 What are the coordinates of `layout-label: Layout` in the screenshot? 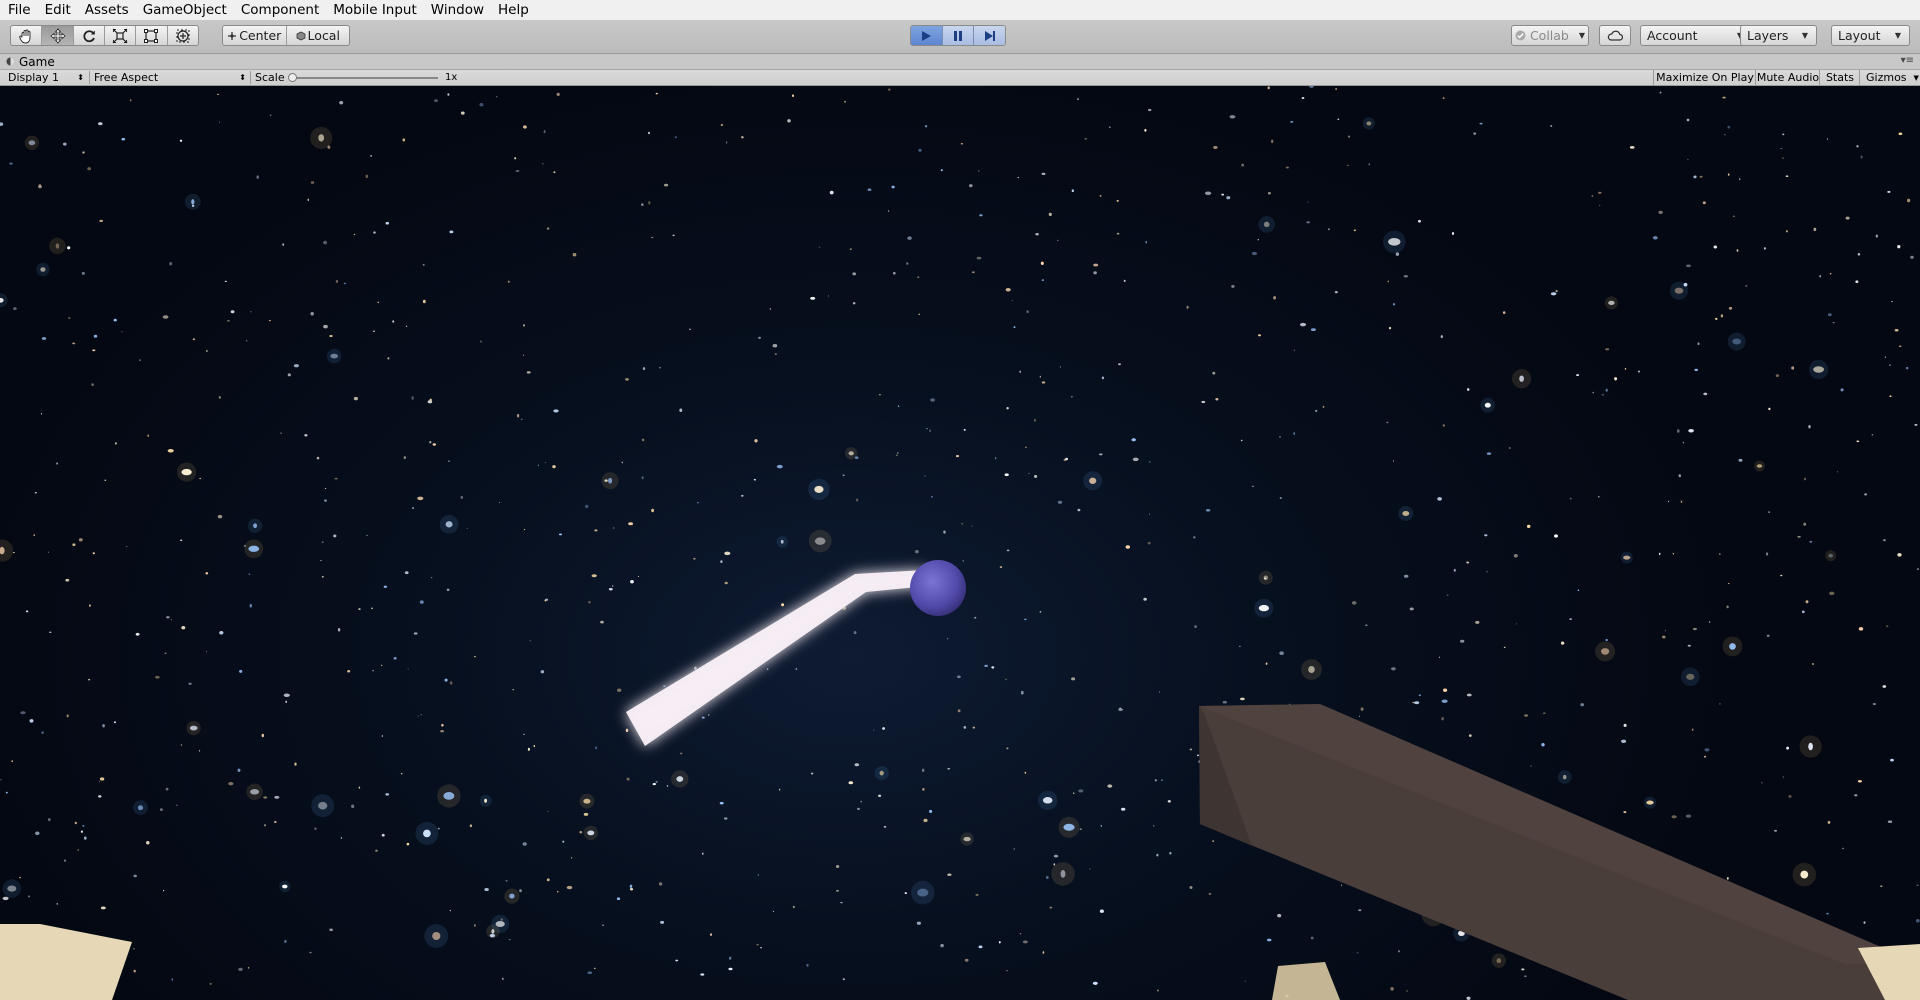 It's located at (1859, 35).